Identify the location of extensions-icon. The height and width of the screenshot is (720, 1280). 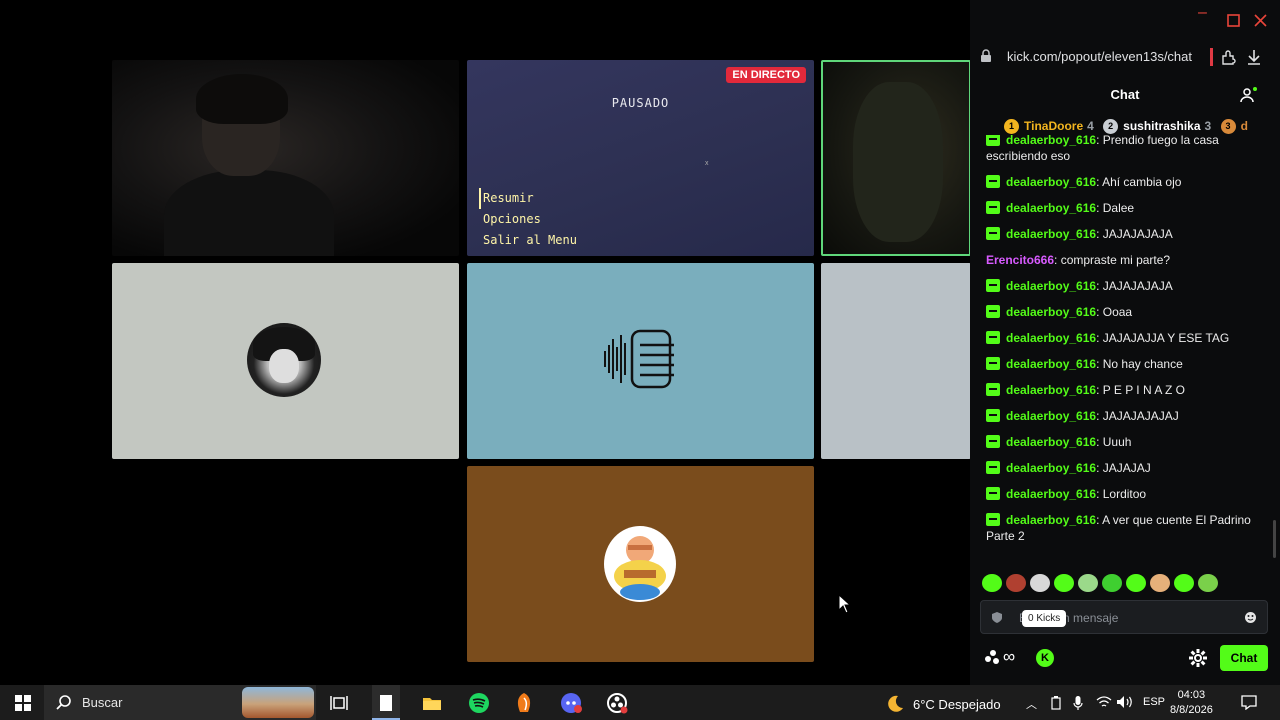
(1229, 57).